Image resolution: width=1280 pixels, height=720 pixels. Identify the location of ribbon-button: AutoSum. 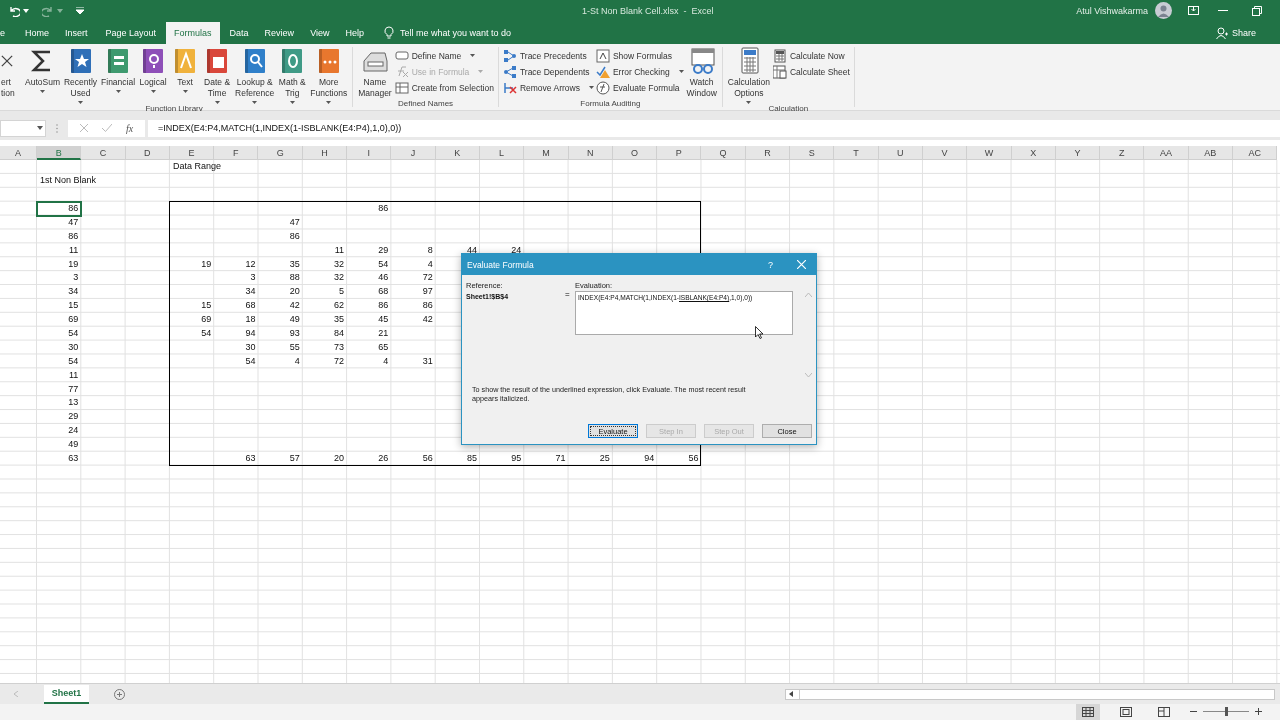
(42, 69).